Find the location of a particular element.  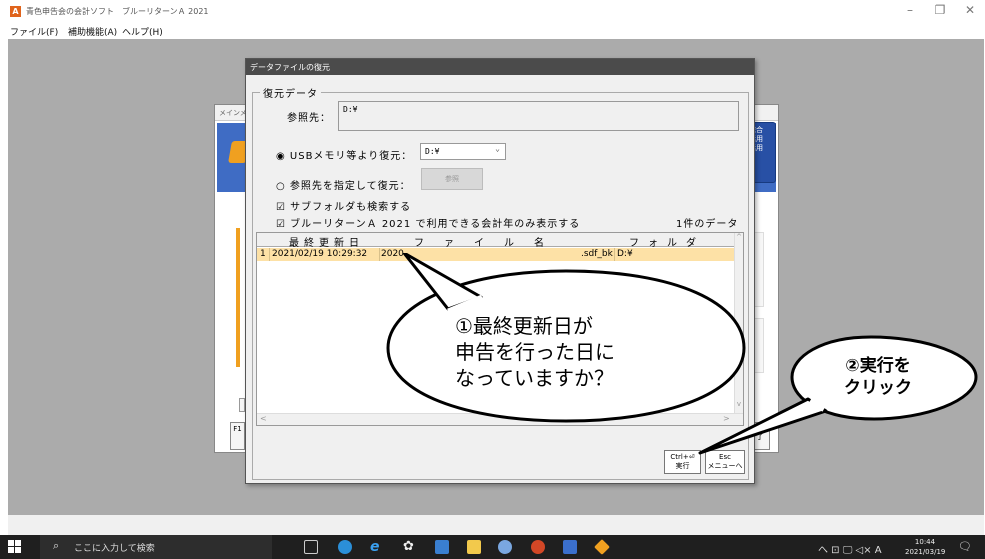

checkbox-year-filter: ☑ ブルーリターンＡ 2021 で利用できる会計年のみ表示する is located at coordinates (428, 222).